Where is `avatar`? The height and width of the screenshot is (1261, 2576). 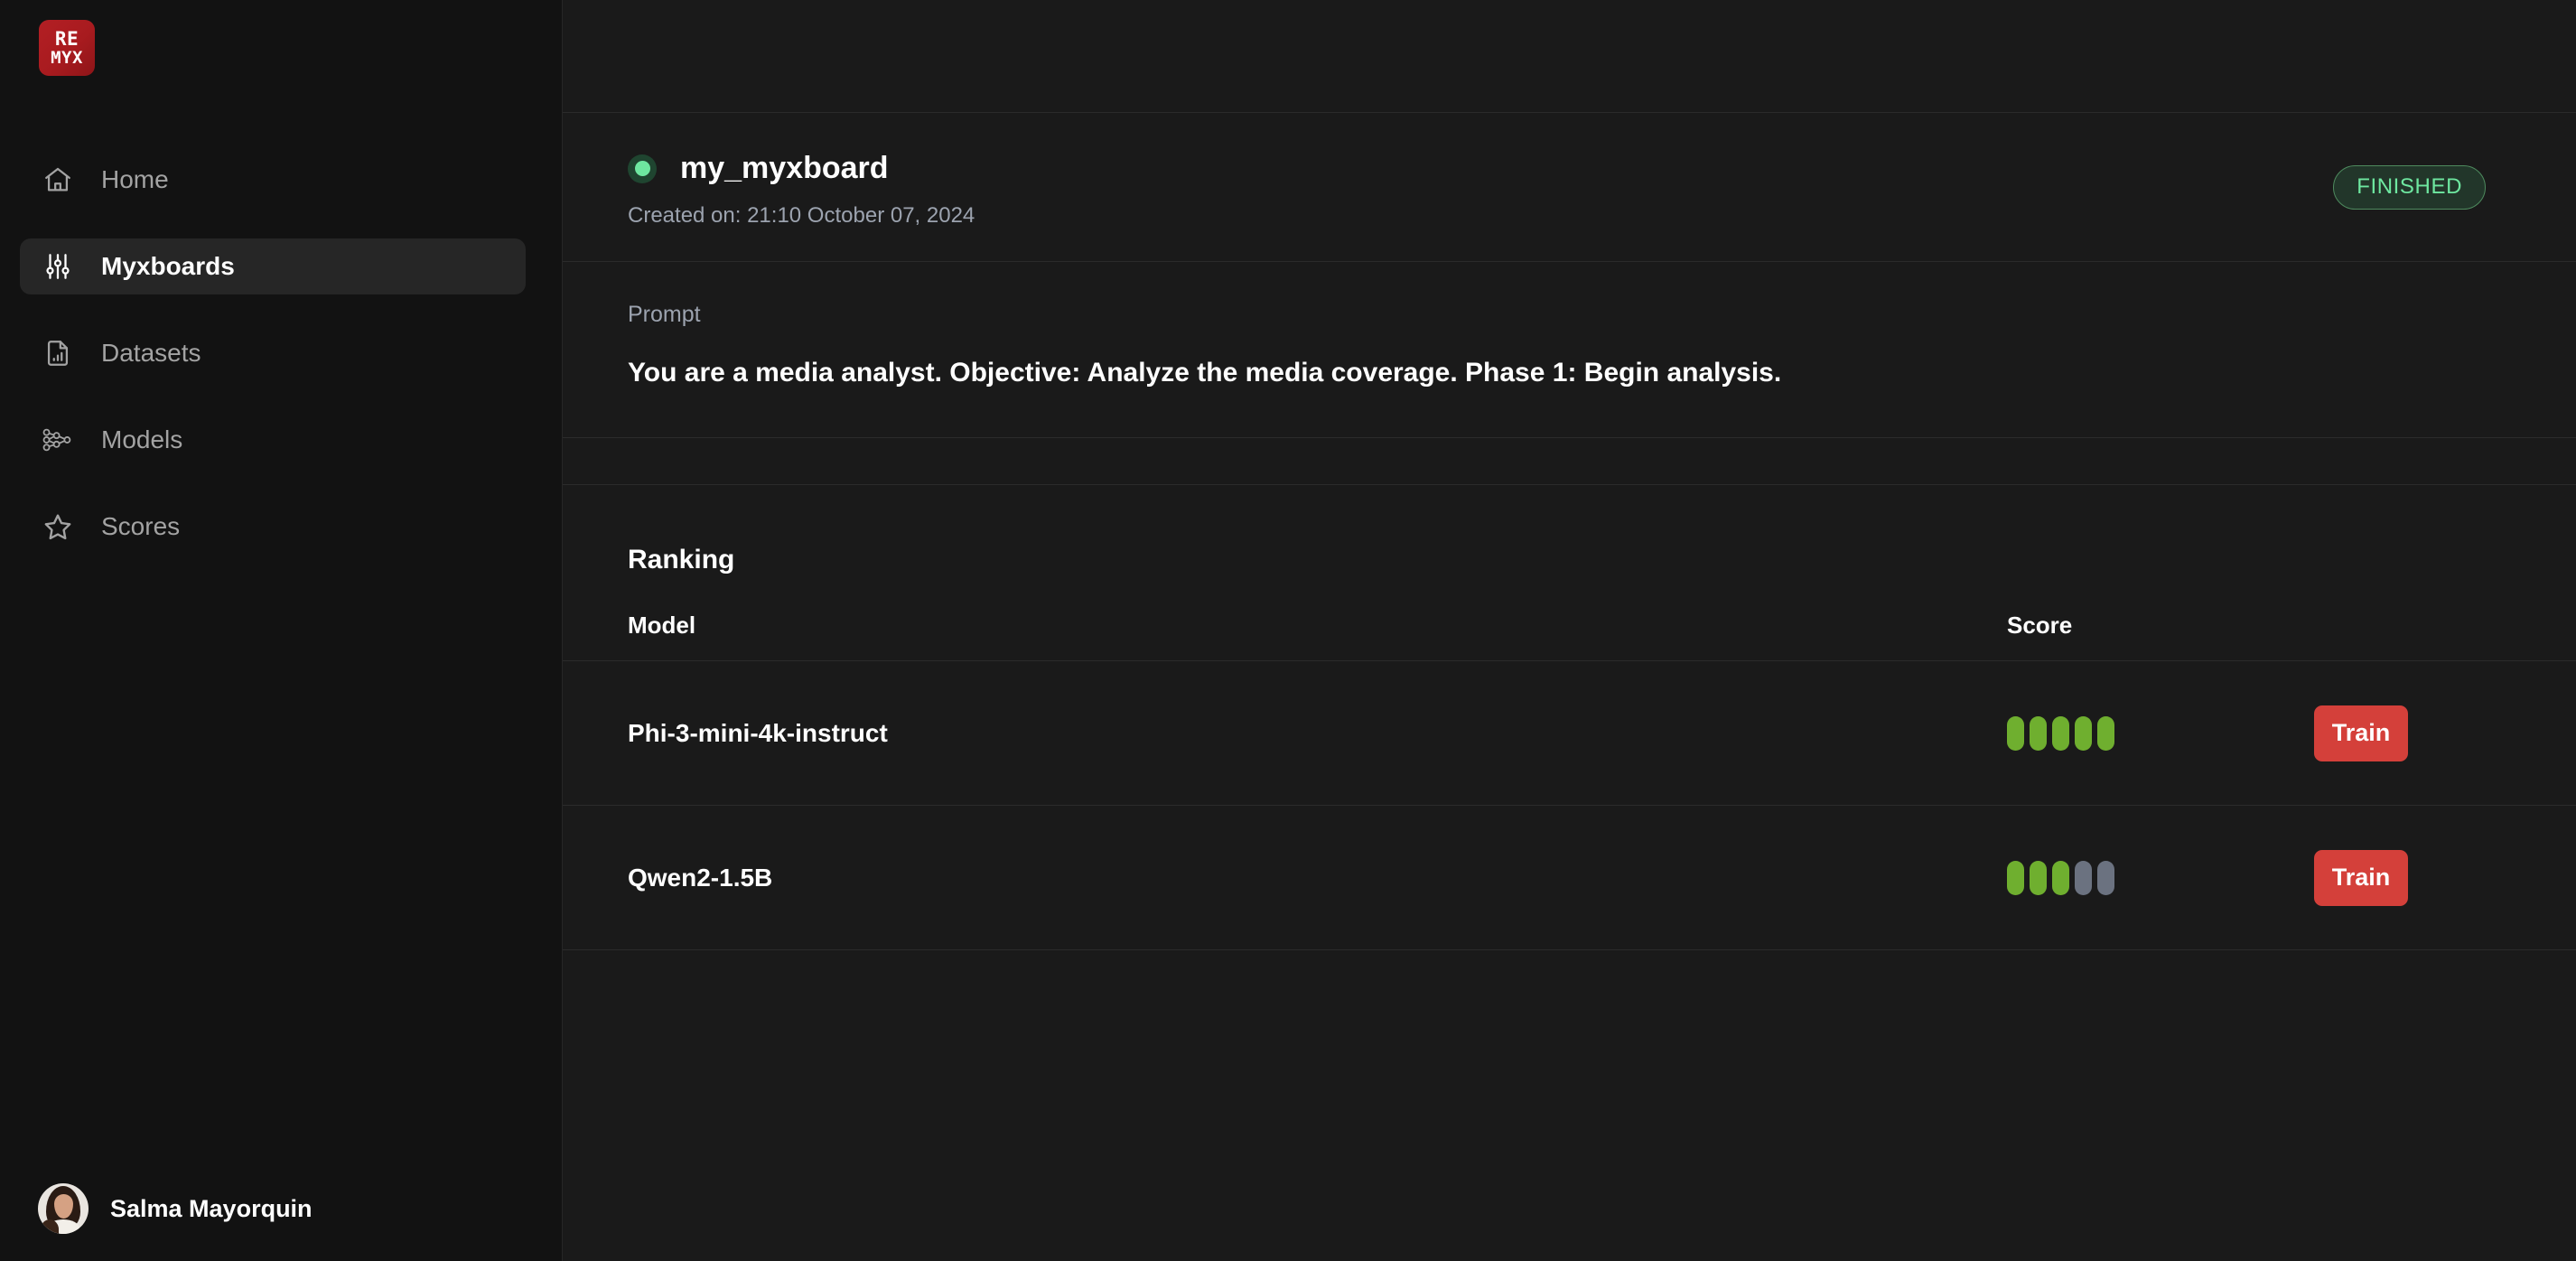 avatar is located at coordinates (63, 1208).